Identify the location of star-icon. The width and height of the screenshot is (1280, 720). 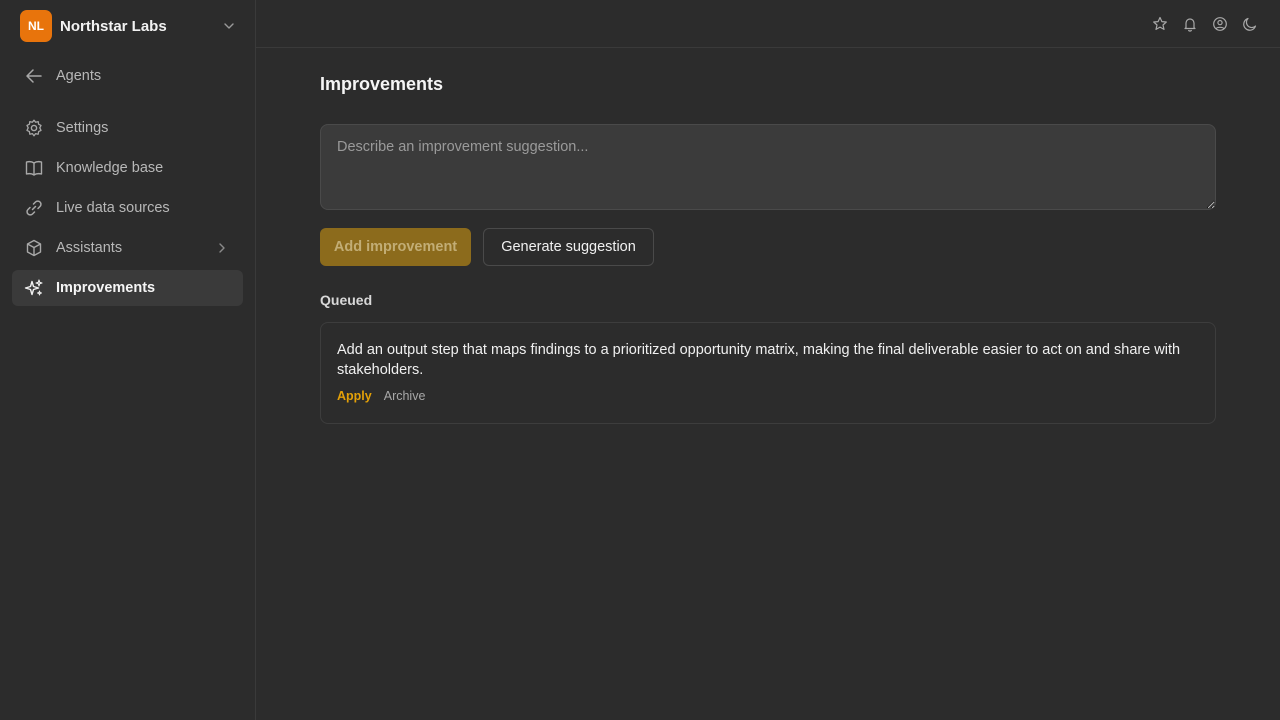
(1160, 24).